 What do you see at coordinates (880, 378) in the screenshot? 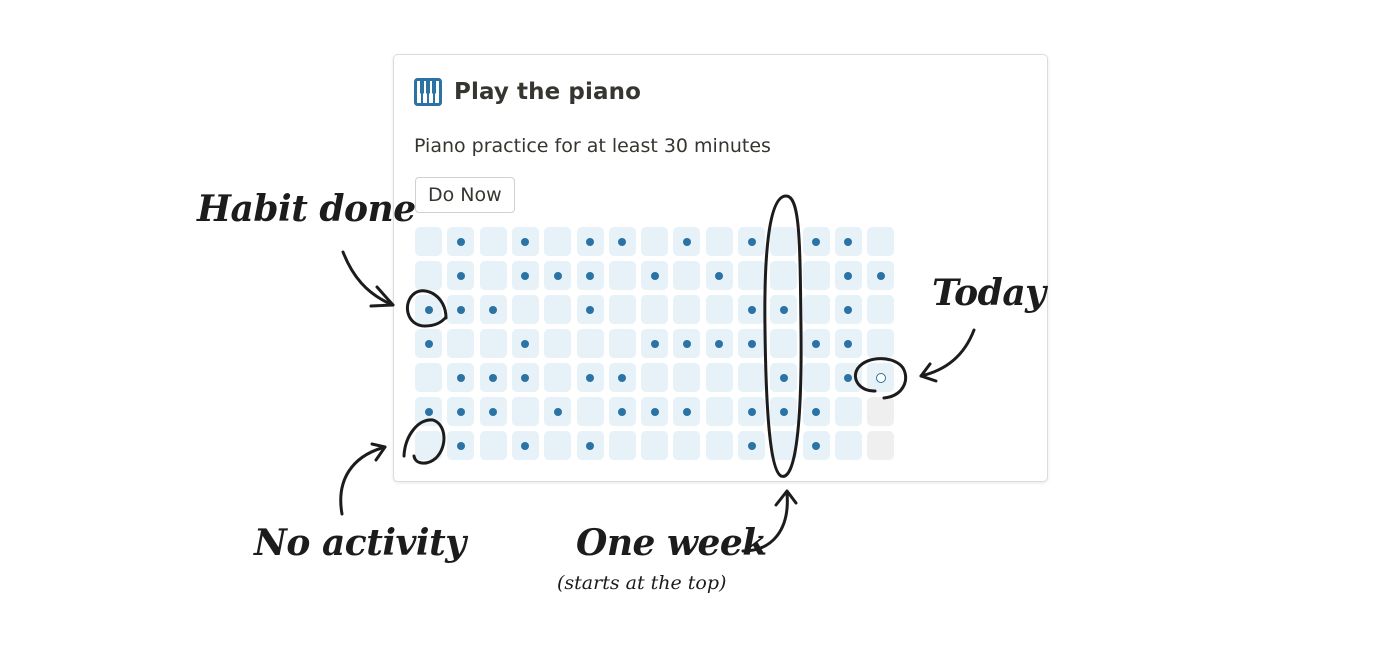
I see `today-circle` at bounding box center [880, 378].